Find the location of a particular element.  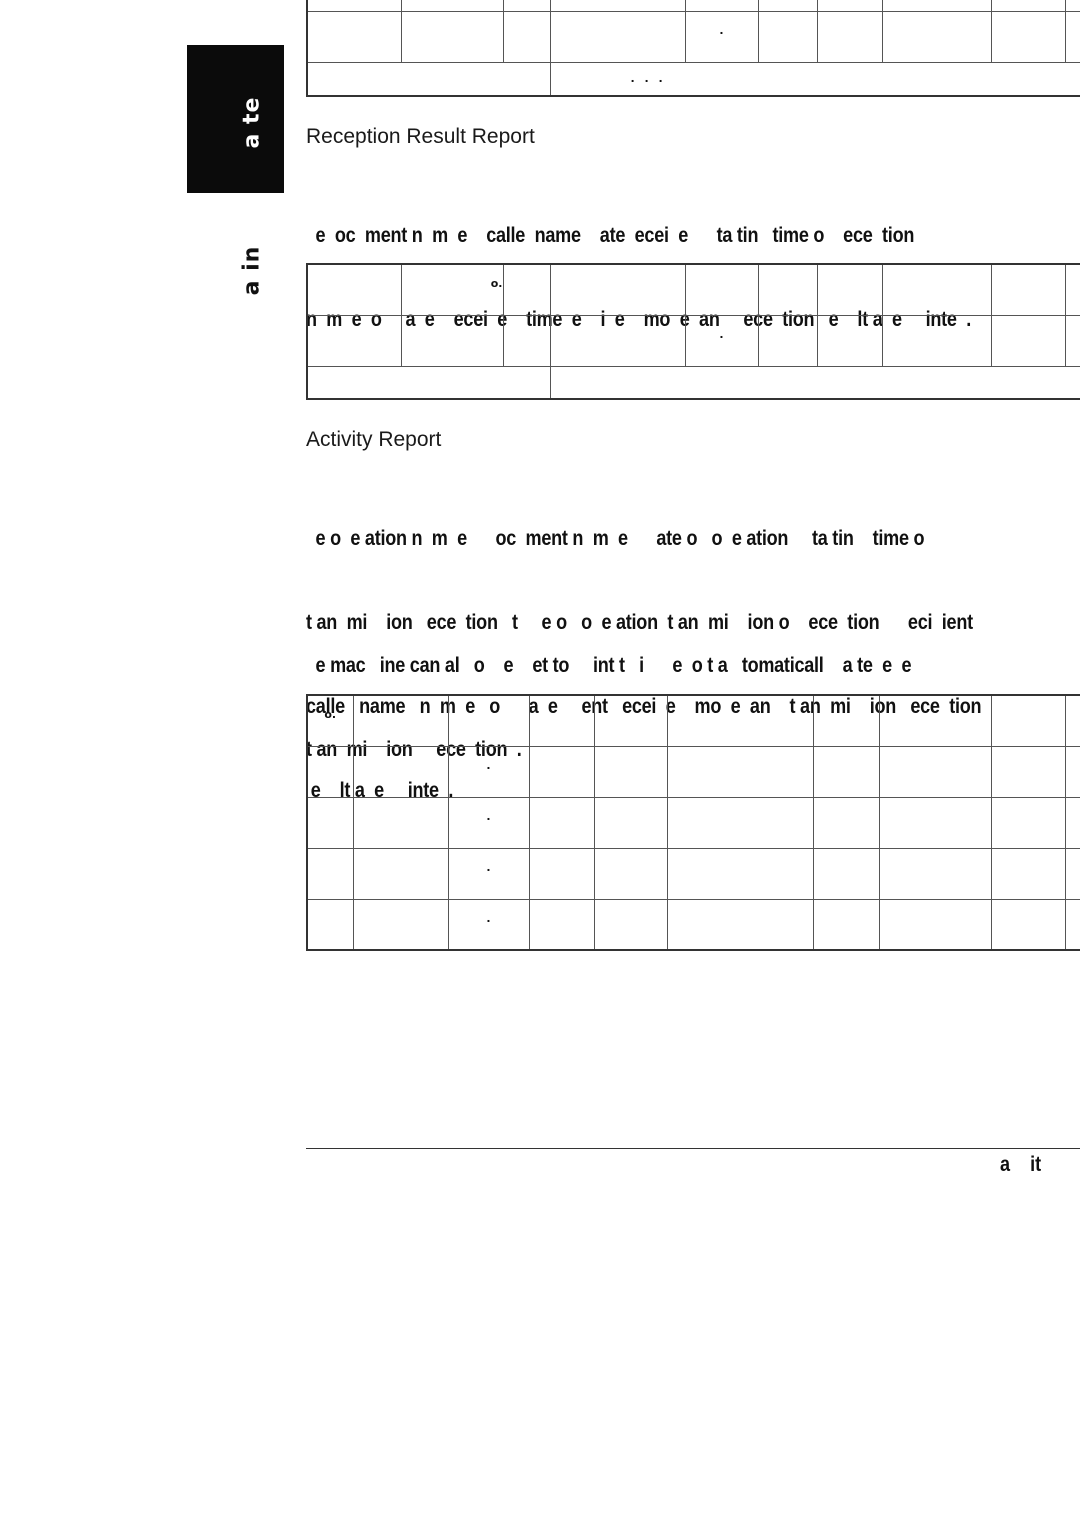

footer-page-label: a it is located at coordinates (1021, 1164).